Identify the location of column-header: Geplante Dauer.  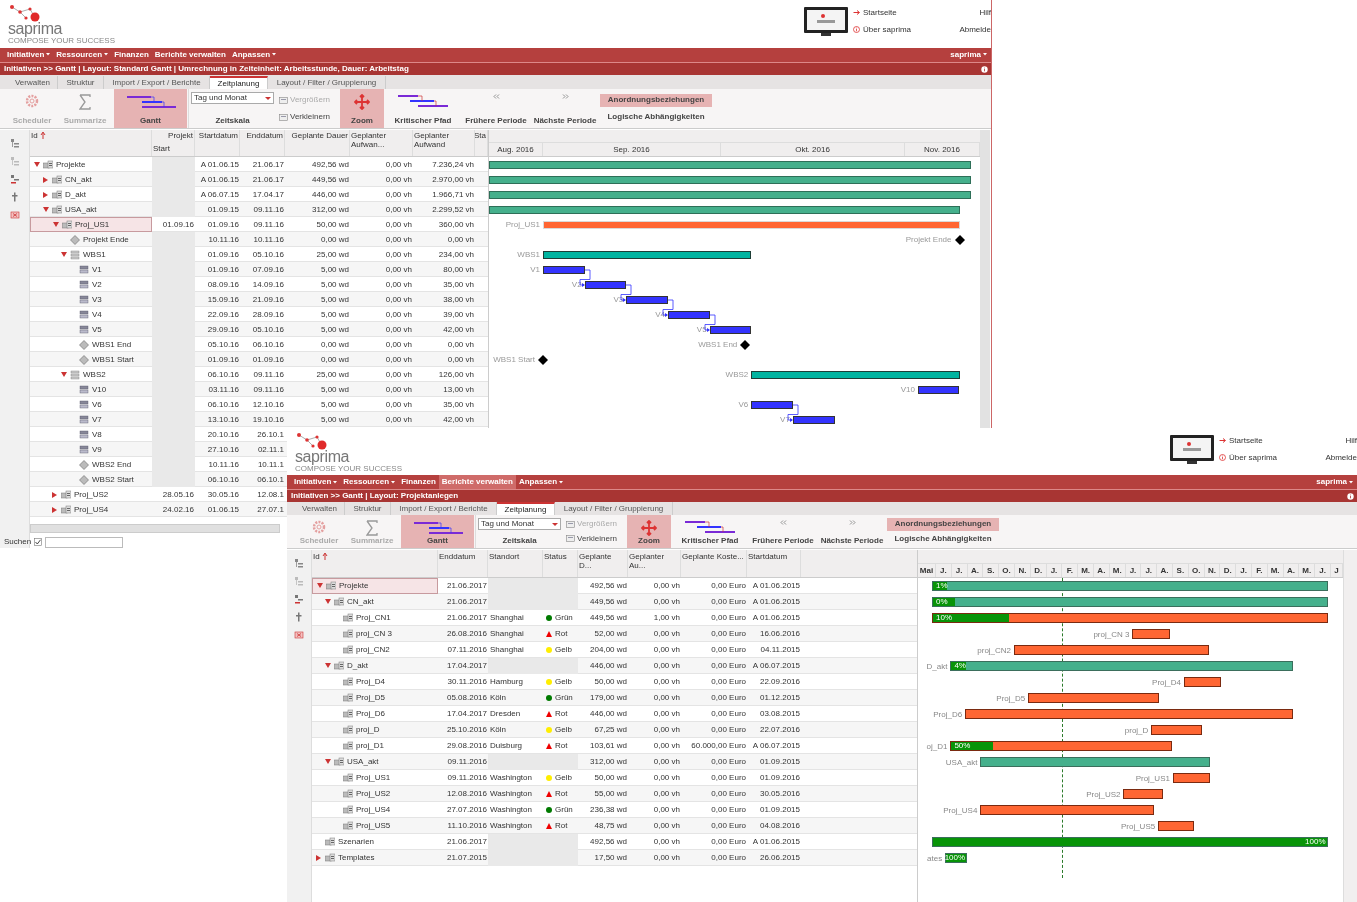
(319, 135).